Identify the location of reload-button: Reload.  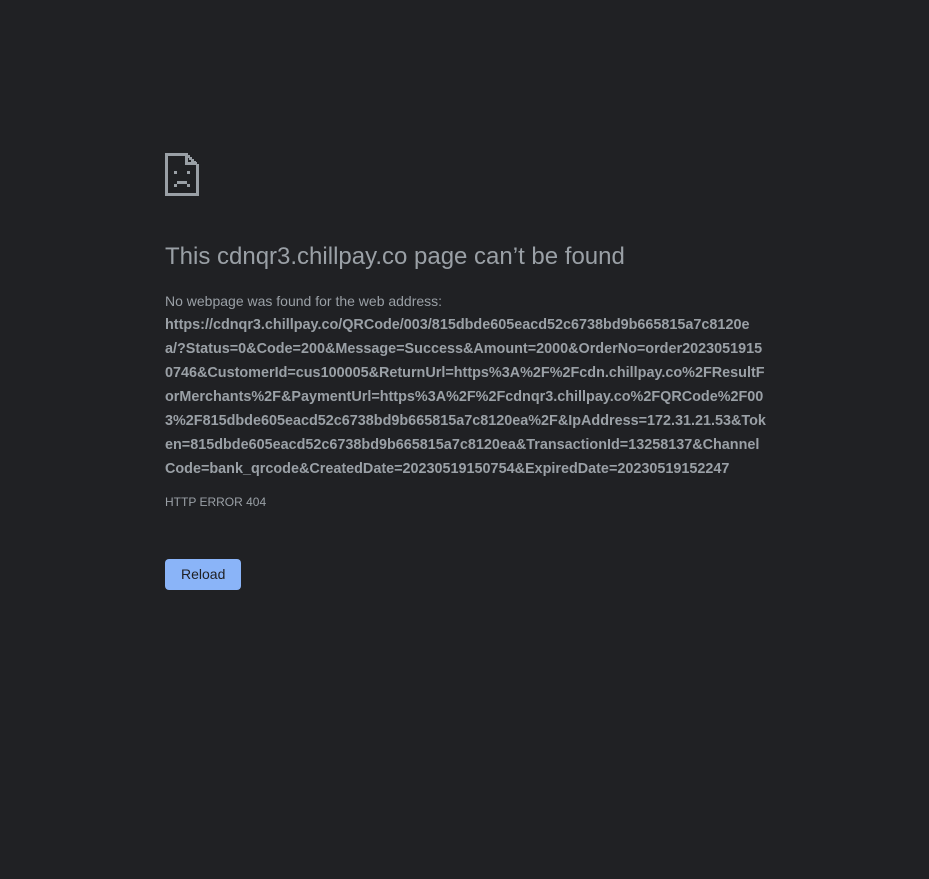
(203, 574).